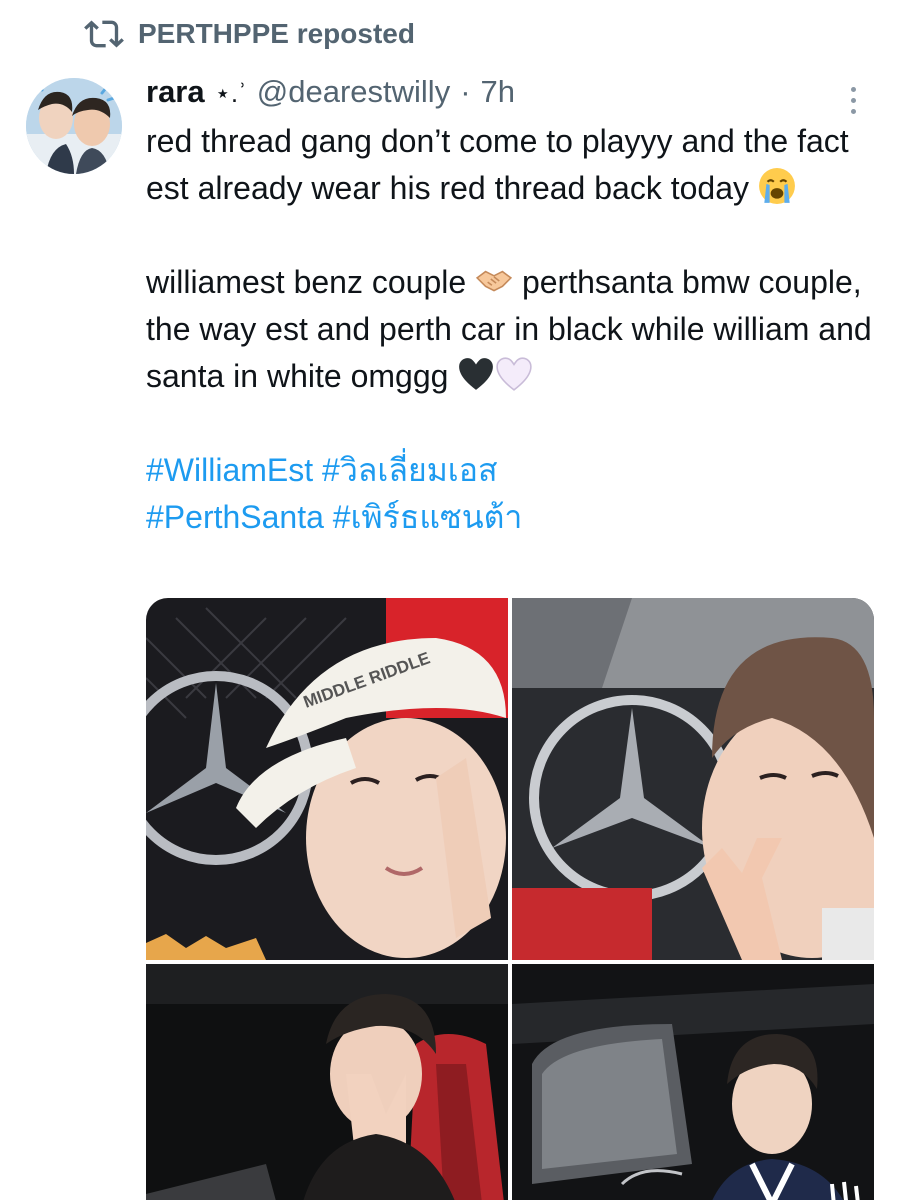 Image resolution: width=901 pixels, height=1200 pixels. I want to click on photo-2-image, so click(693, 779).